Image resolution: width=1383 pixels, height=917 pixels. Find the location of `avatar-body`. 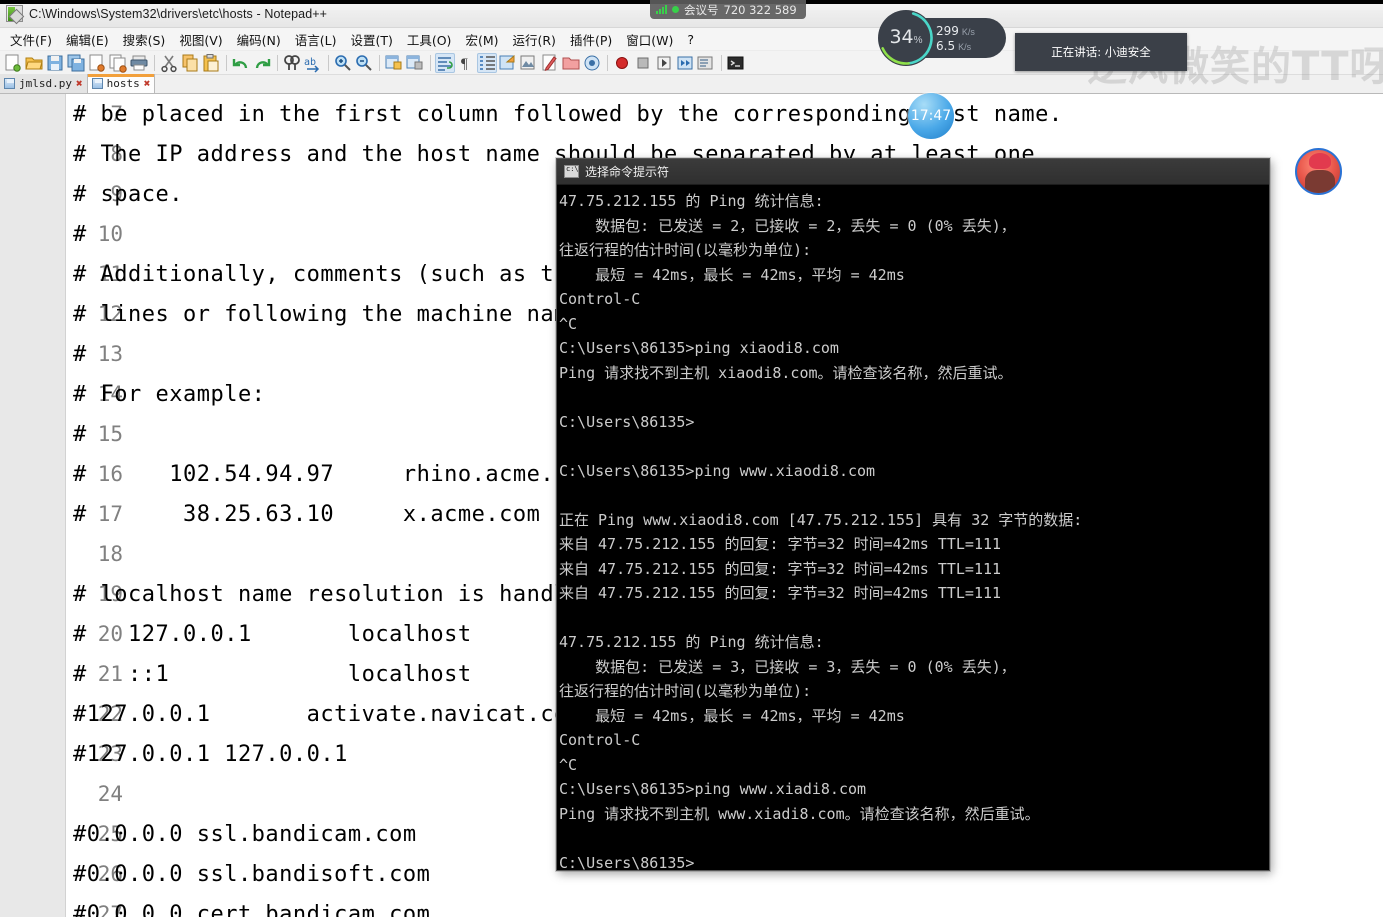

avatar-body is located at coordinates (1320, 181).